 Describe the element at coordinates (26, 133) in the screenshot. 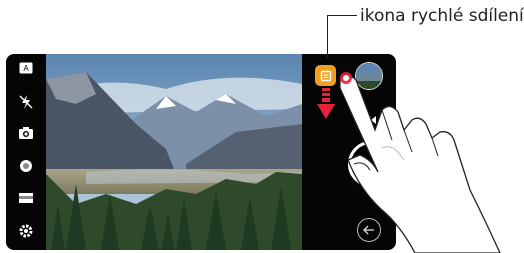

I see `switch-camera-icon` at that location.